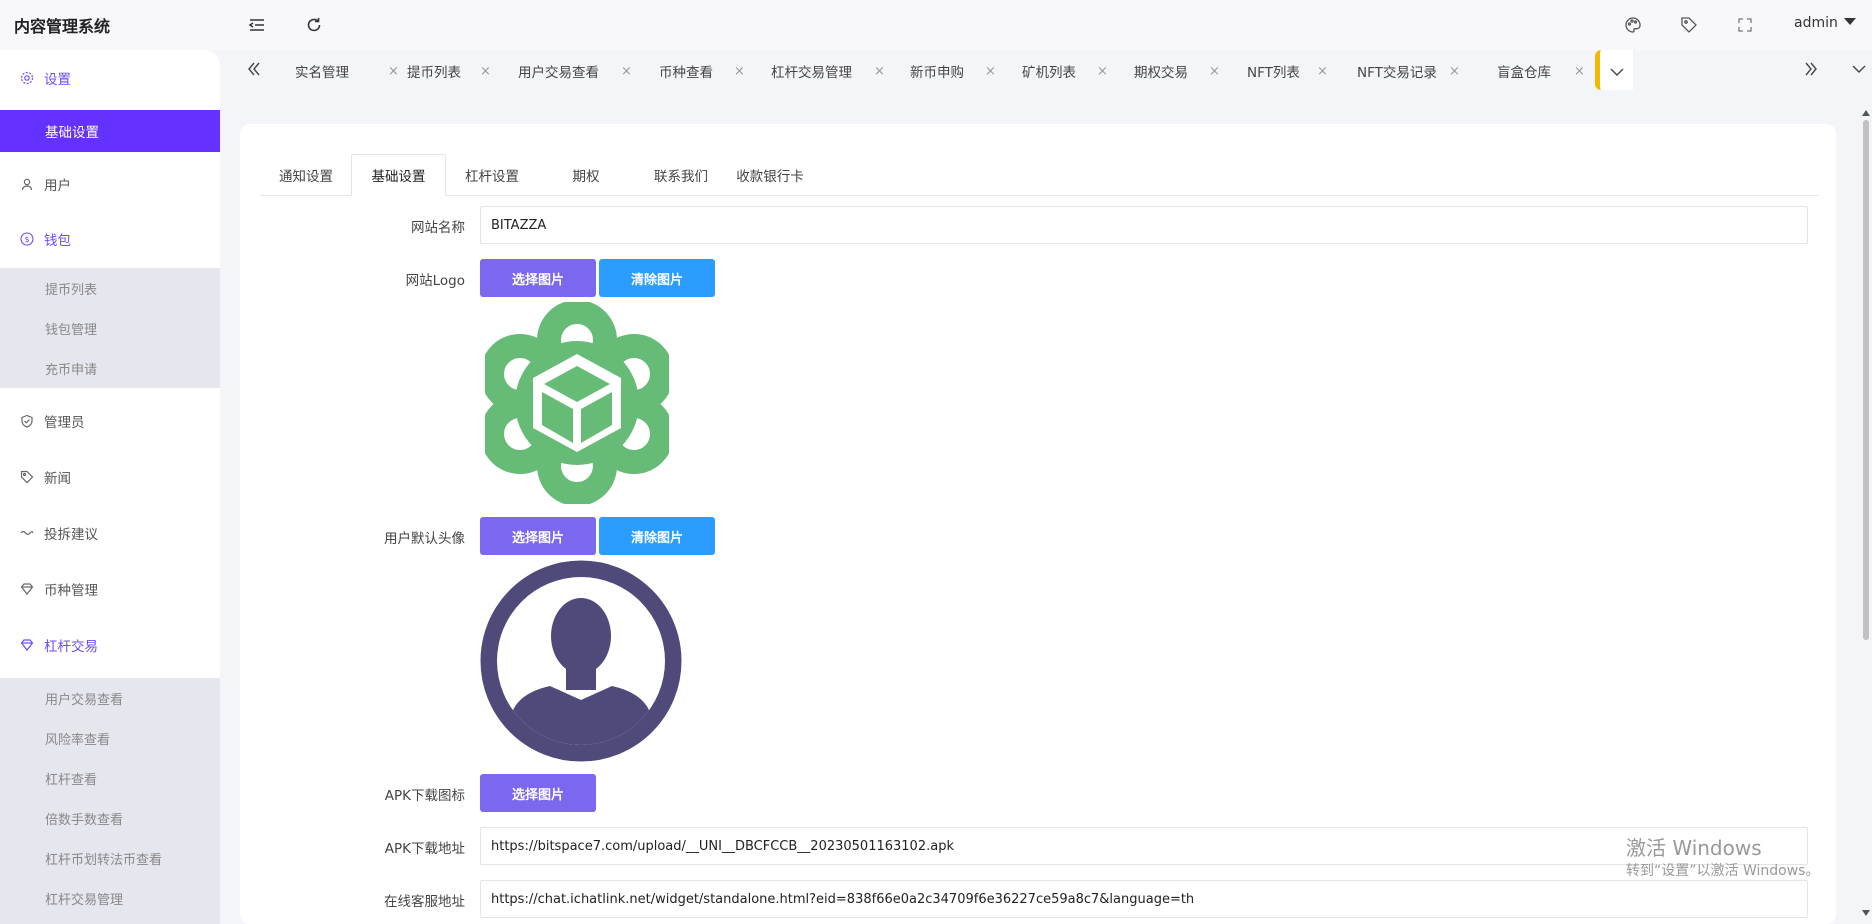 The height and width of the screenshot is (924, 1872). Describe the element at coordinates (681, 175) in the screenshot. I see `subtab-contact: 联系我们` at that location.